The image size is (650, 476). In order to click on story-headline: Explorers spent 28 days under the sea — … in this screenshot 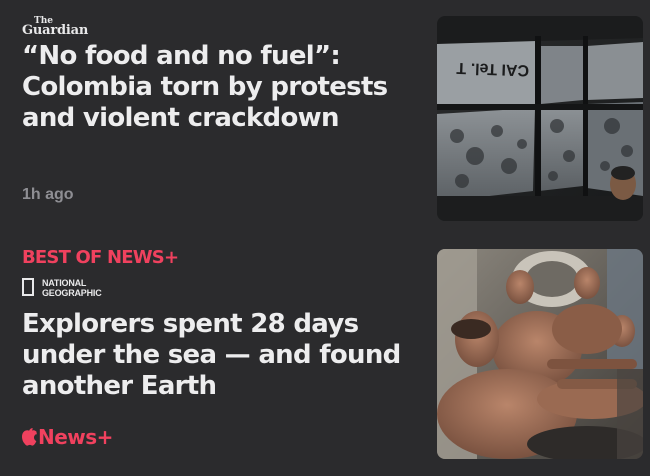, I will do `click(212, 355)`.